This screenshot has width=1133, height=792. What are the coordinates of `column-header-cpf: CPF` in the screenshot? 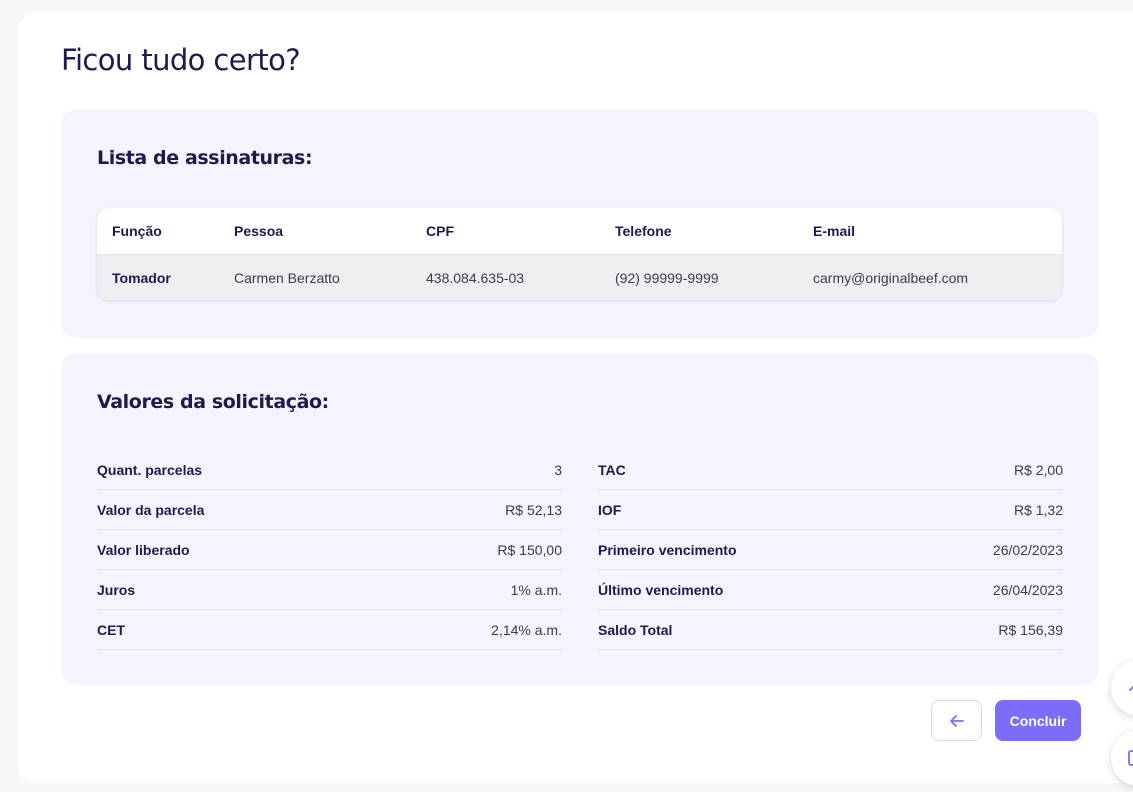 It's located at (440, 231).